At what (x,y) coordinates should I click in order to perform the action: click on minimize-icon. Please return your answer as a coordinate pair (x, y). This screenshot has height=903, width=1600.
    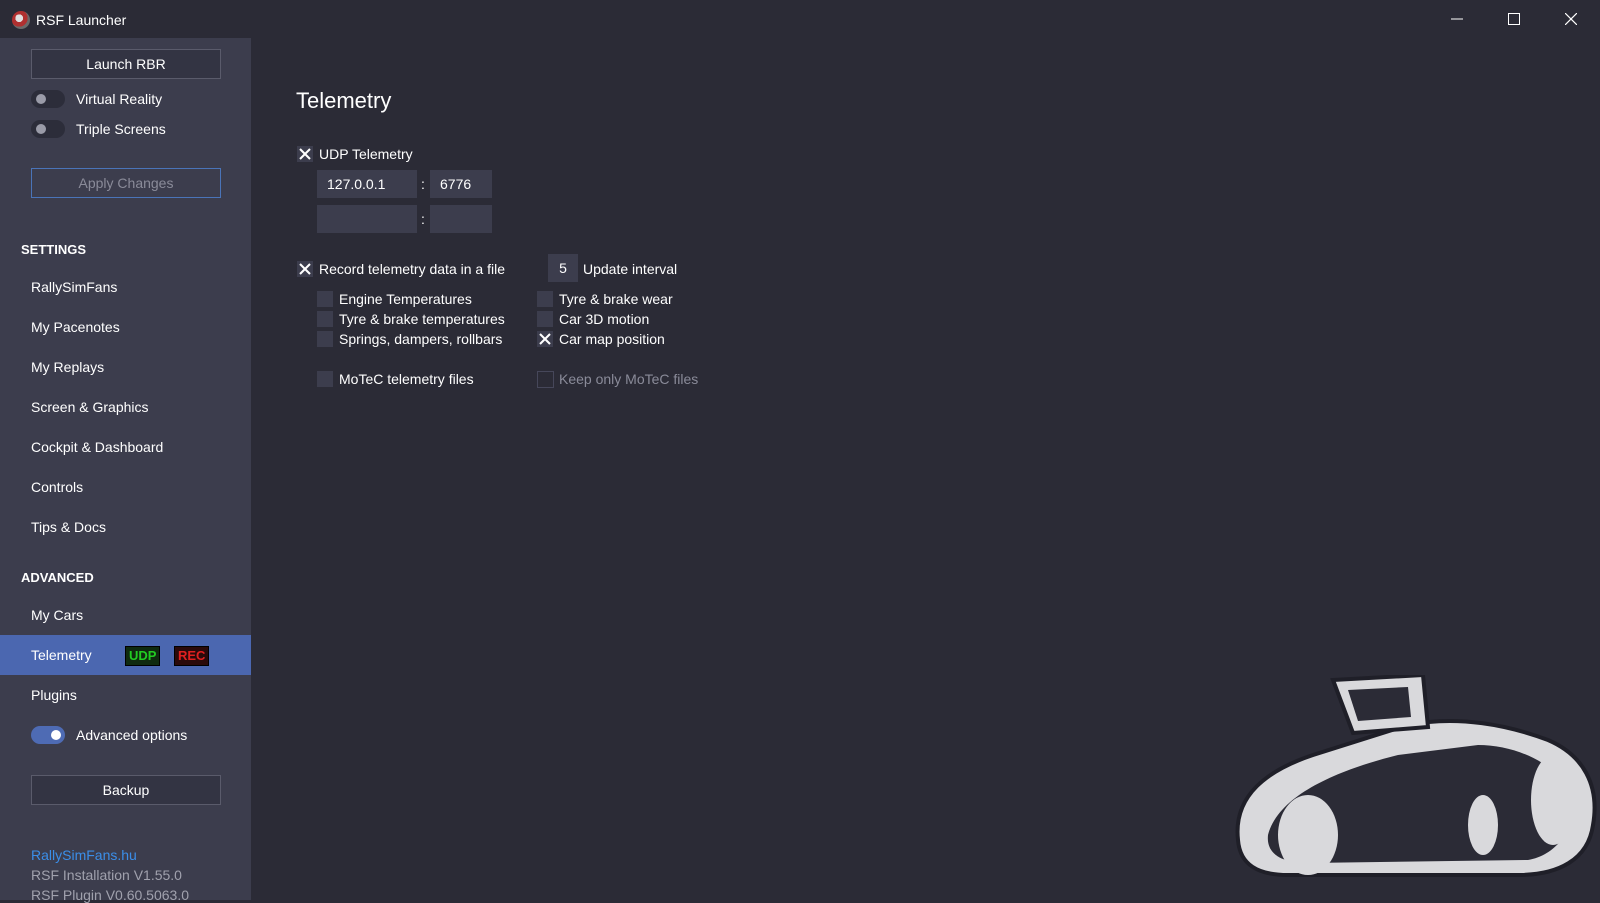
    Looking at the image, I should click on (1457, 19).